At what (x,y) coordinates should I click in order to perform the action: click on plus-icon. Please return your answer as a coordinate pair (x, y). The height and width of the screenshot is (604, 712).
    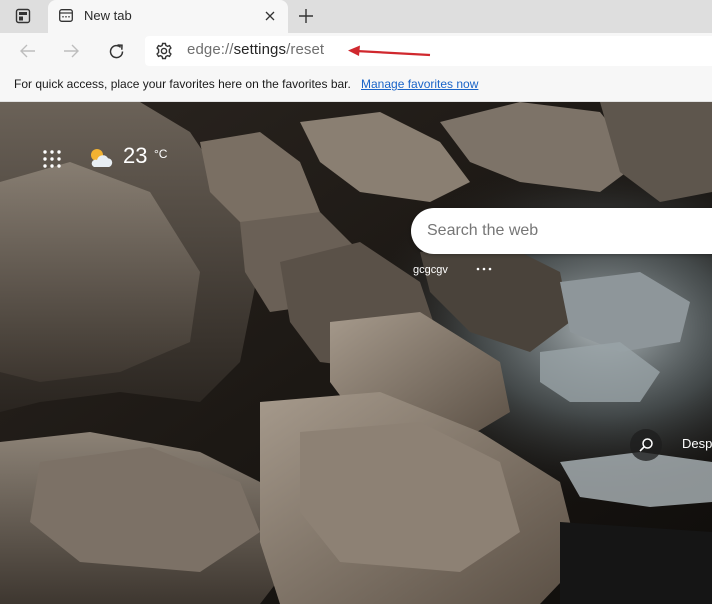
    Looking at the image, I should click on (306, 16).